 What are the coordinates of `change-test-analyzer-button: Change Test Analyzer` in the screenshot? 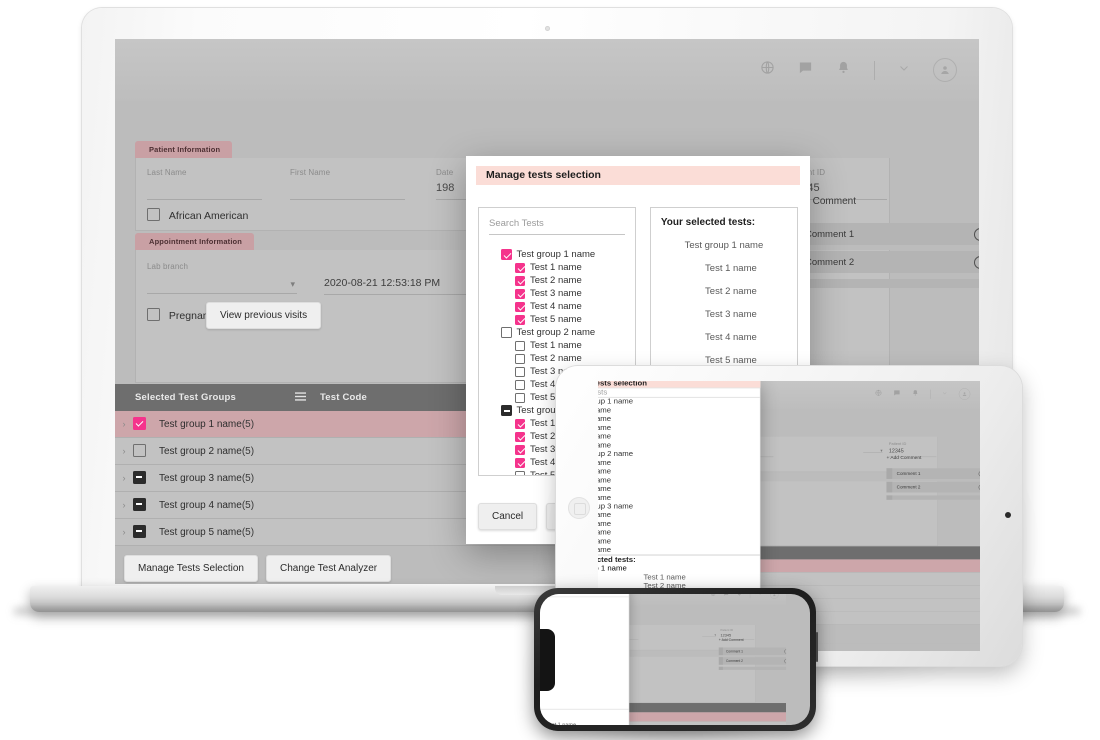 It's located at (328, 568).